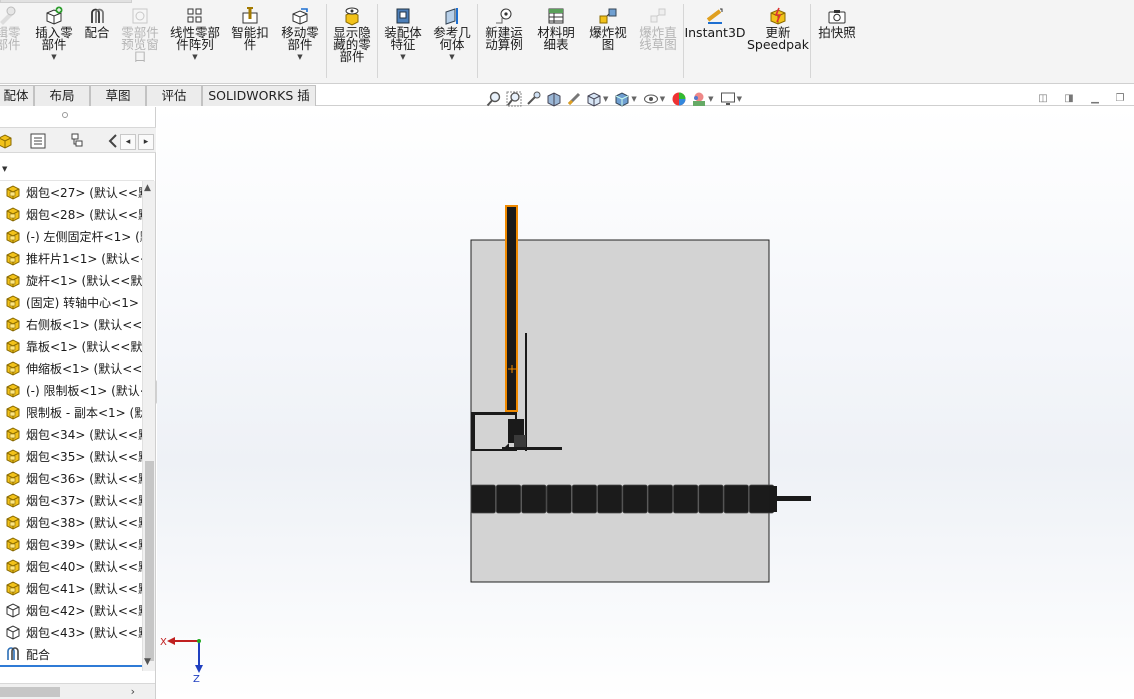 This screenshot has width=1134, height=699. Describe the element at coordinates (133, 691) in the screenshot. I see `scroll-right-icon: ›` at that location.